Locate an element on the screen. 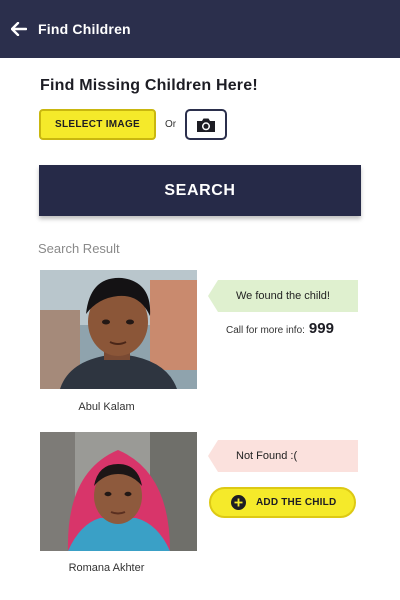 Image resolution: width=400 pixels, height=600 pixels. contact-info: Call for more info: 999 is located at coordinates (280, 328).